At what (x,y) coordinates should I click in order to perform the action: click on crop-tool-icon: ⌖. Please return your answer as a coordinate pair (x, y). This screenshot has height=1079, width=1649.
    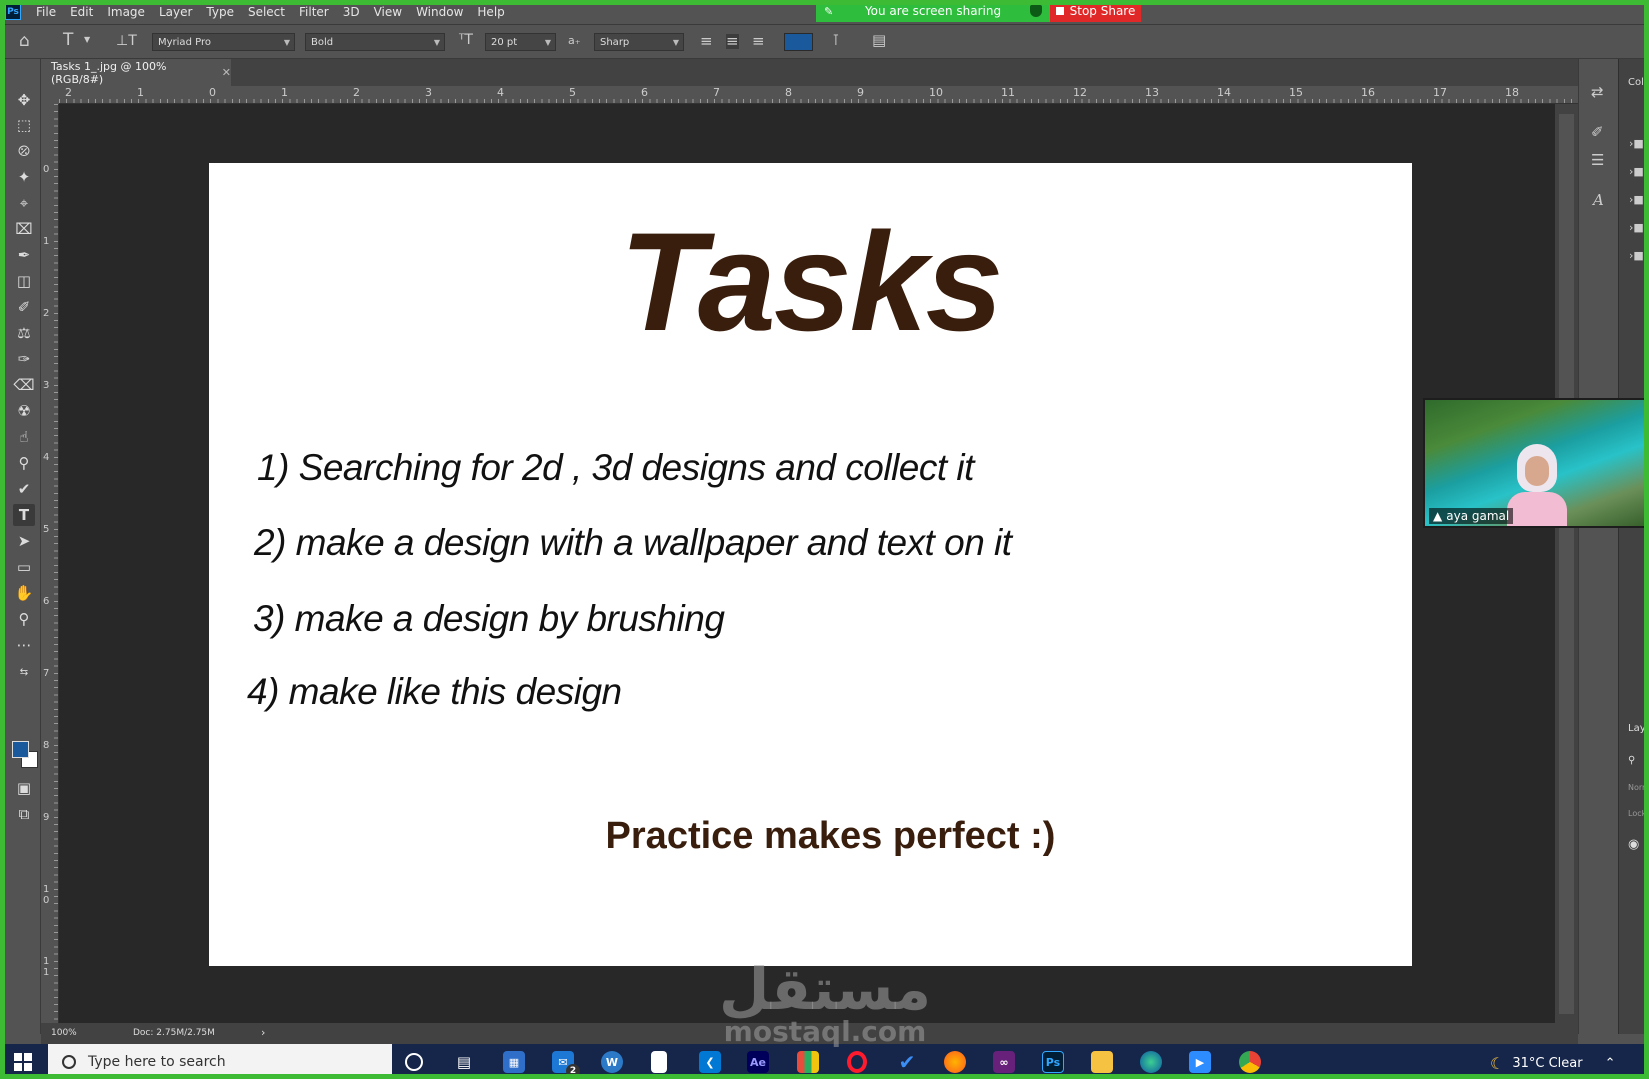
    Looking at the image, I should click on (24, 203).